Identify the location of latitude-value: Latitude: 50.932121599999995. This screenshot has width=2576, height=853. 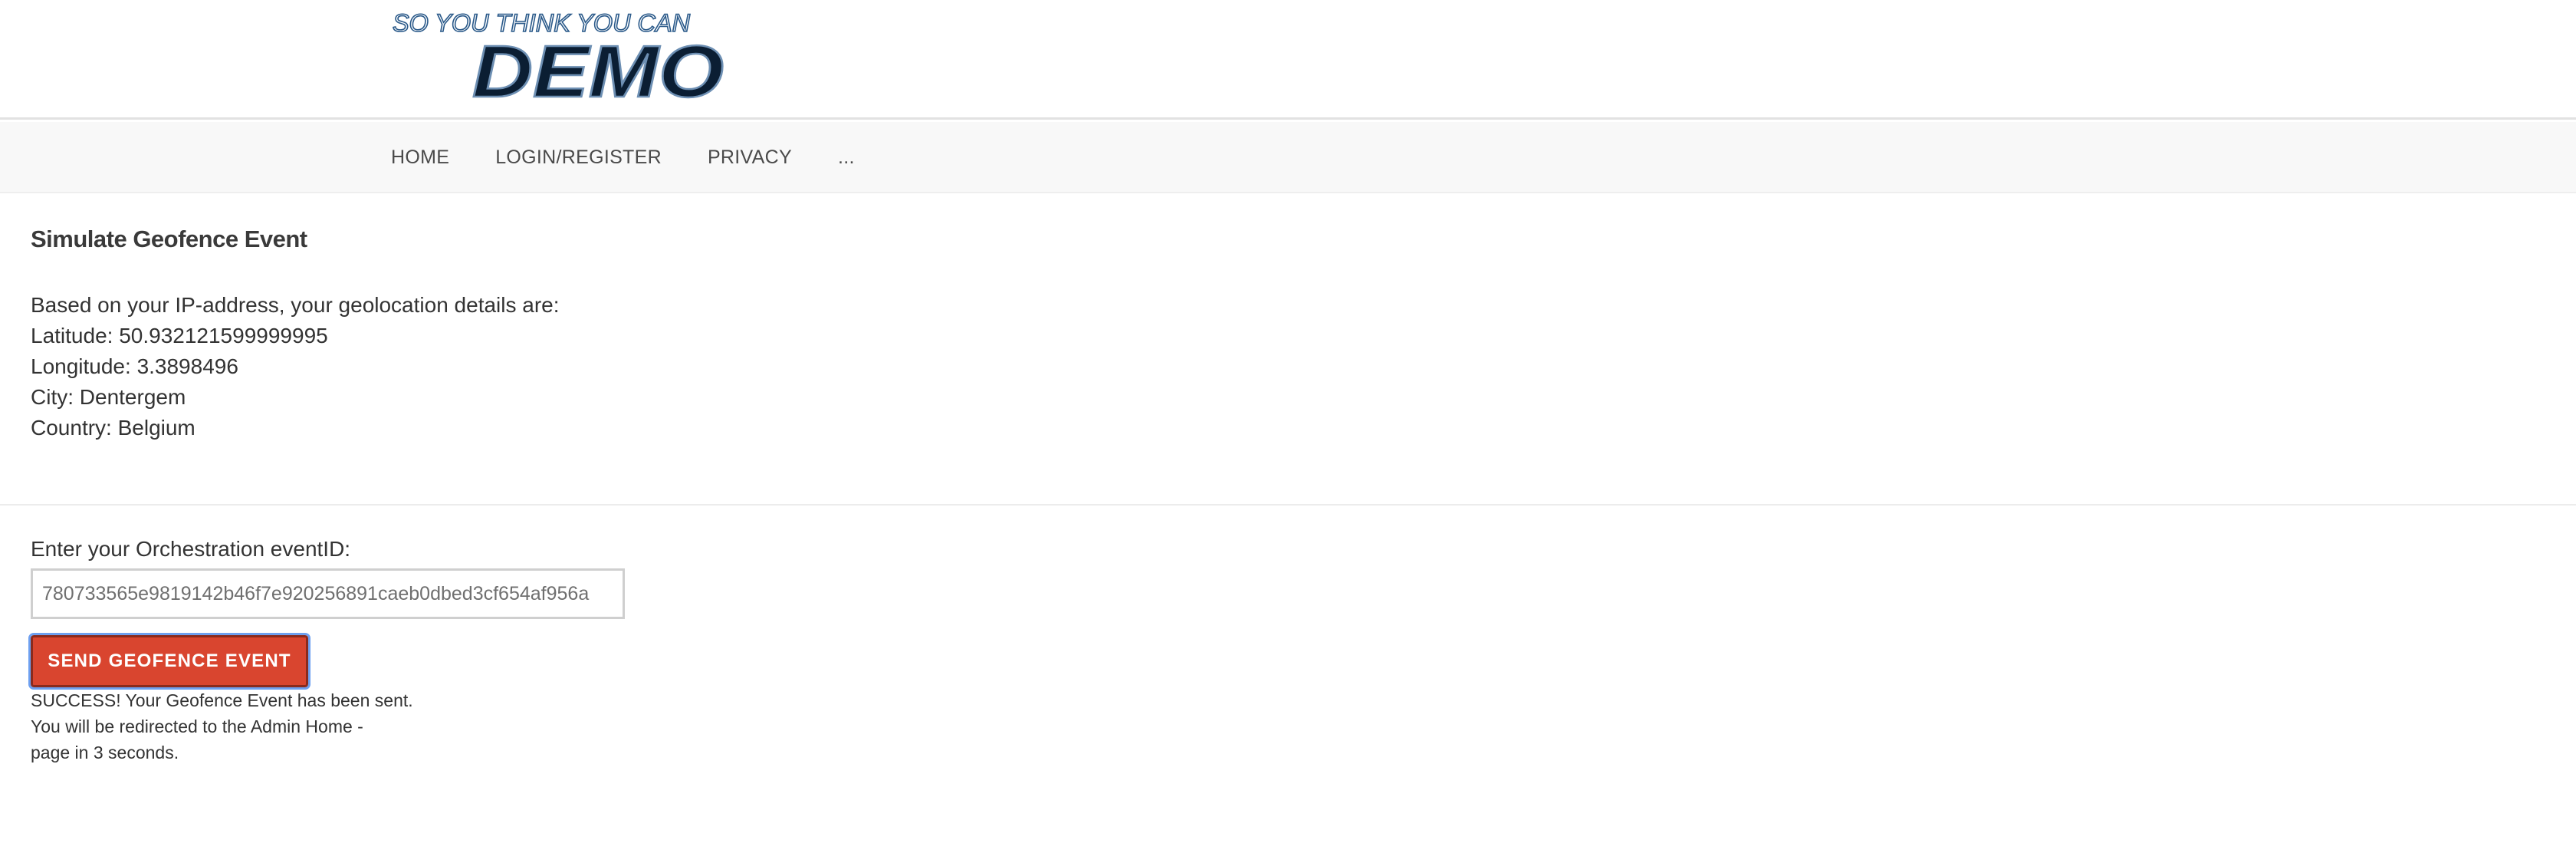
(179, 335).